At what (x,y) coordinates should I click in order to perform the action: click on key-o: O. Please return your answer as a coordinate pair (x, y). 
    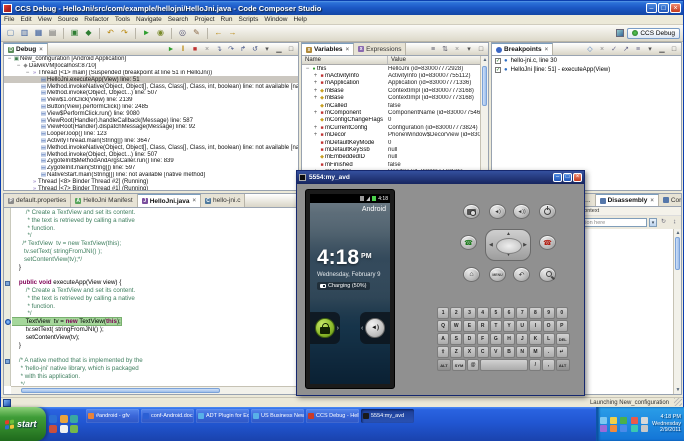
    Looking at the image, I should click on (548, 326).